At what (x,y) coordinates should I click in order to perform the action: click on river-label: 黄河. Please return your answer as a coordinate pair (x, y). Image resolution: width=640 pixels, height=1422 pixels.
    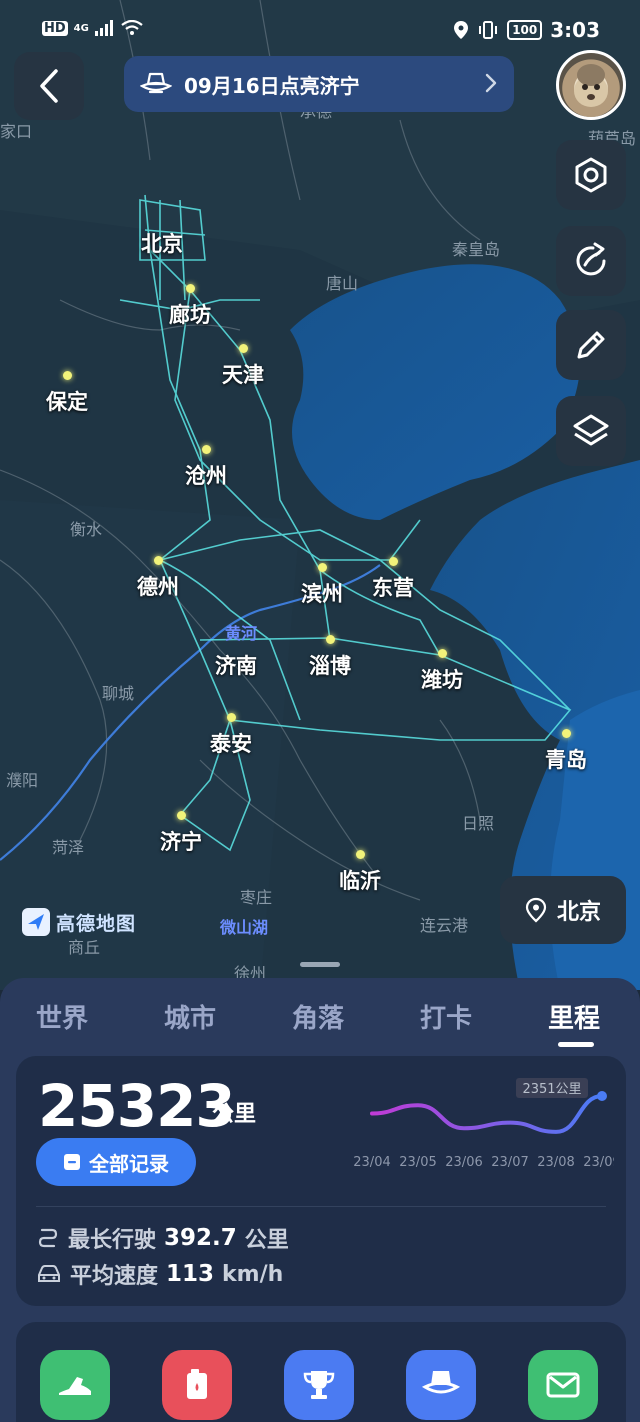
    Looking at the image, I should click on (241, 633).